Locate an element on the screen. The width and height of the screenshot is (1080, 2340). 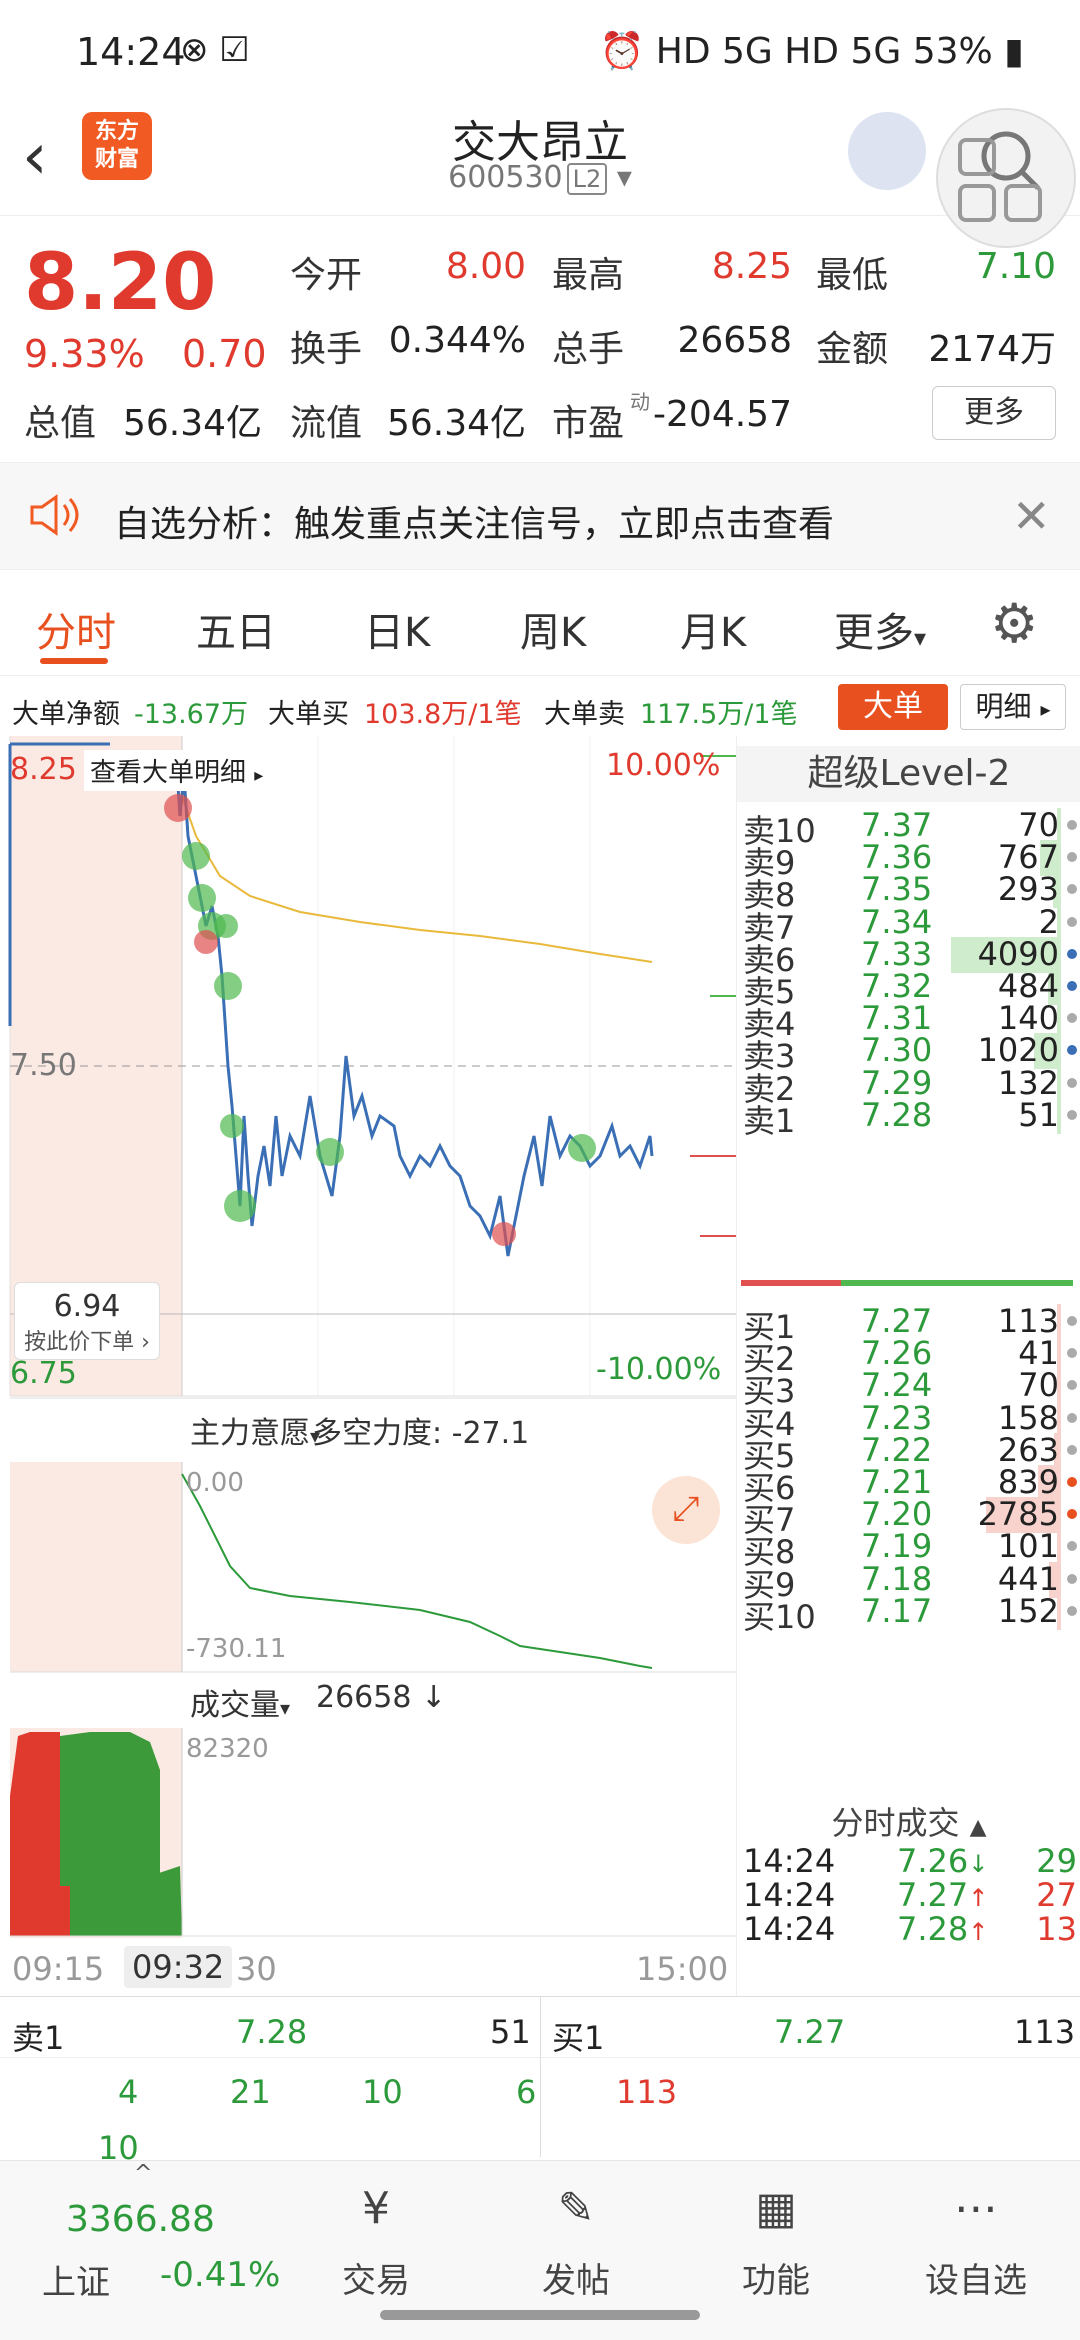
net-big-order-label: 大单净额 is located at coordinates (66, 714).